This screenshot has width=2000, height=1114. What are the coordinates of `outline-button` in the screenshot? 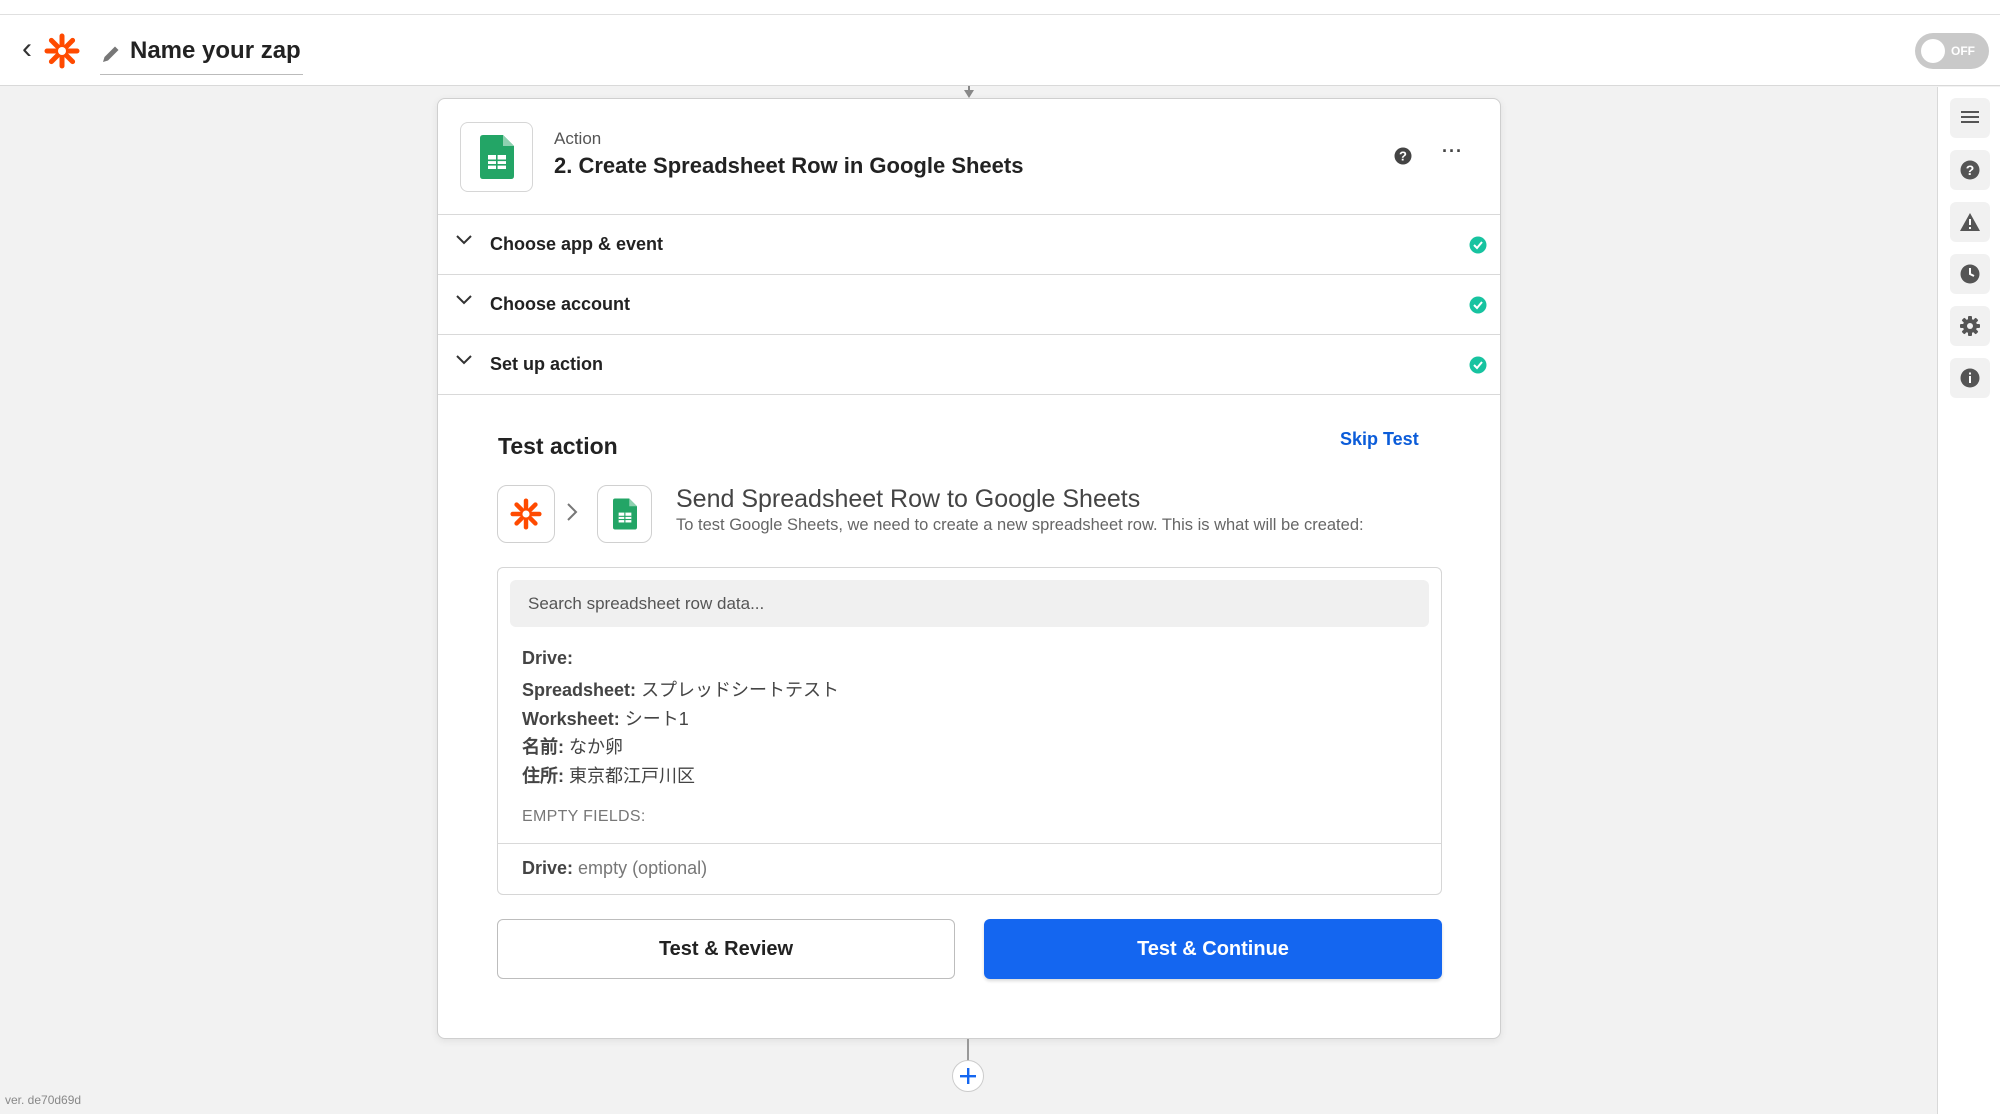 It's located at (1970, 118).